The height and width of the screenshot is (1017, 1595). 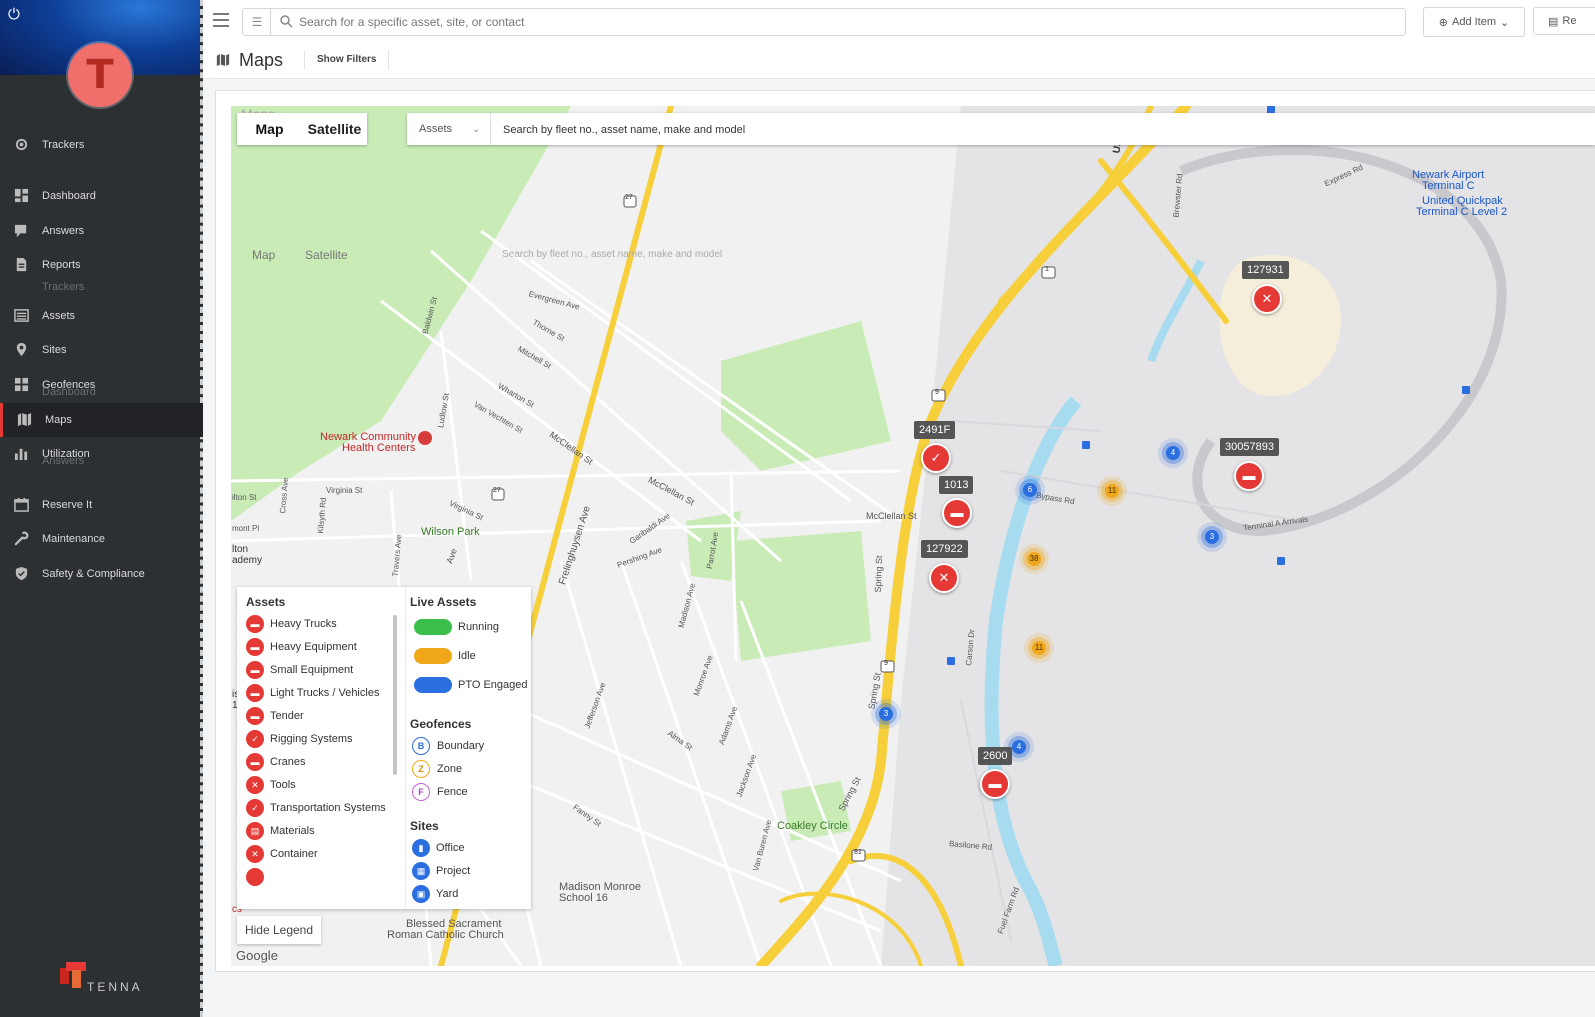 I want to click on show-filters-button: Show Filters, so click(x=347, y=60).